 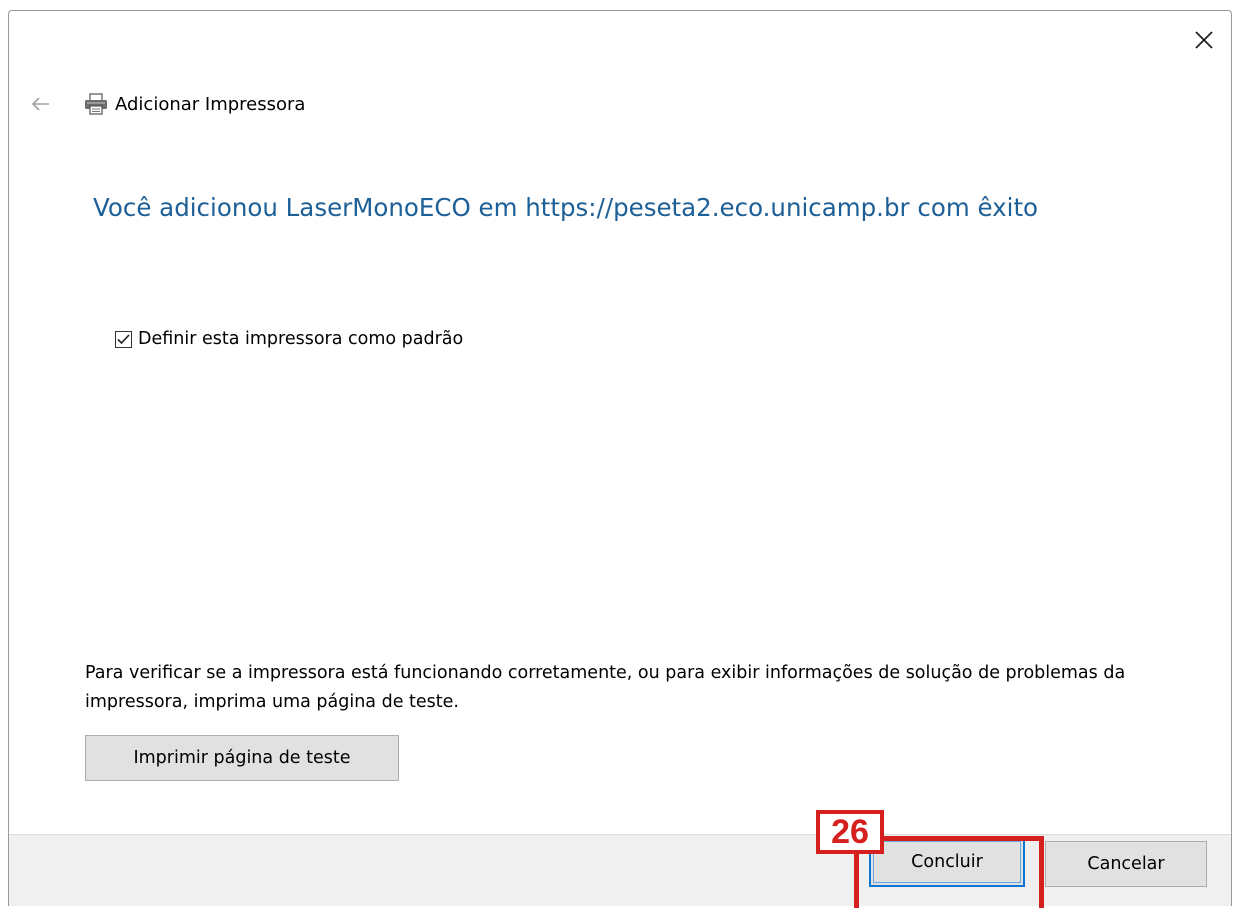 What do you see at coordinates (242, 758) in the screenshot?
I see `print-test-page-button: Imprimir página de teste` at bounding box center [242, 758].